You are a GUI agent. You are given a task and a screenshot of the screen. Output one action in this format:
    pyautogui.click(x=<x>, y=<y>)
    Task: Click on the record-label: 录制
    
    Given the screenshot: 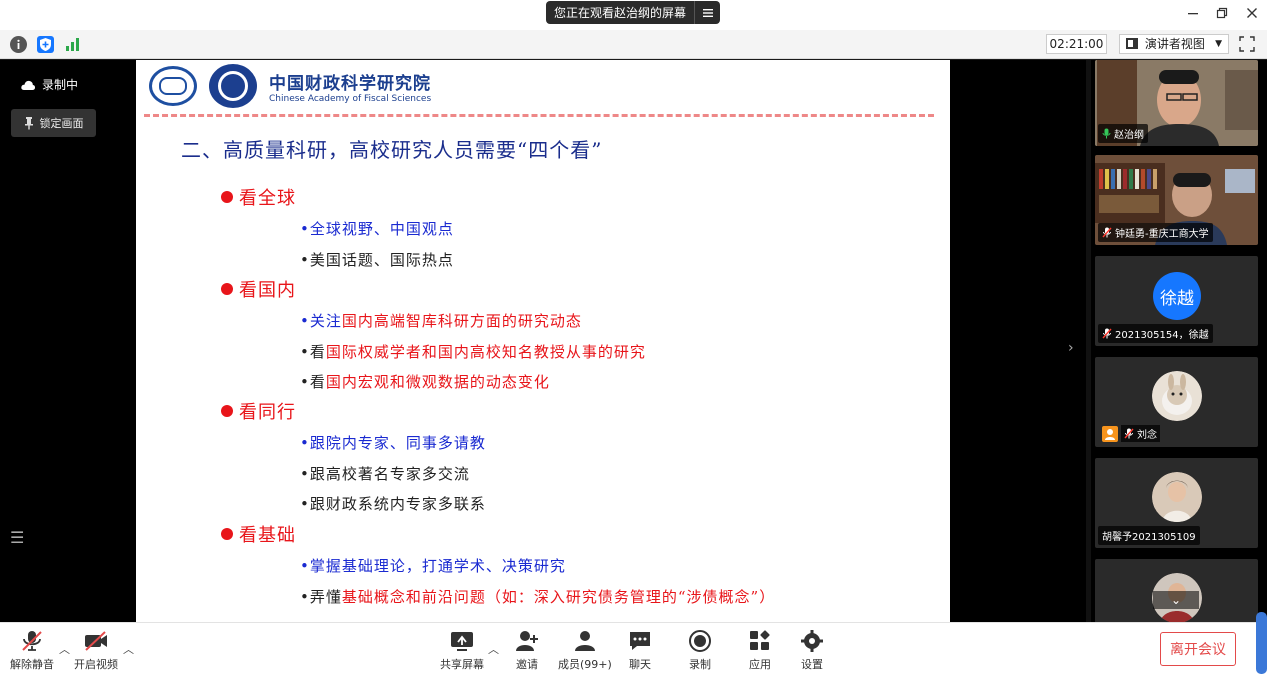 What is the action you would take?
    pyautogui.click(x=700, y=664)
    